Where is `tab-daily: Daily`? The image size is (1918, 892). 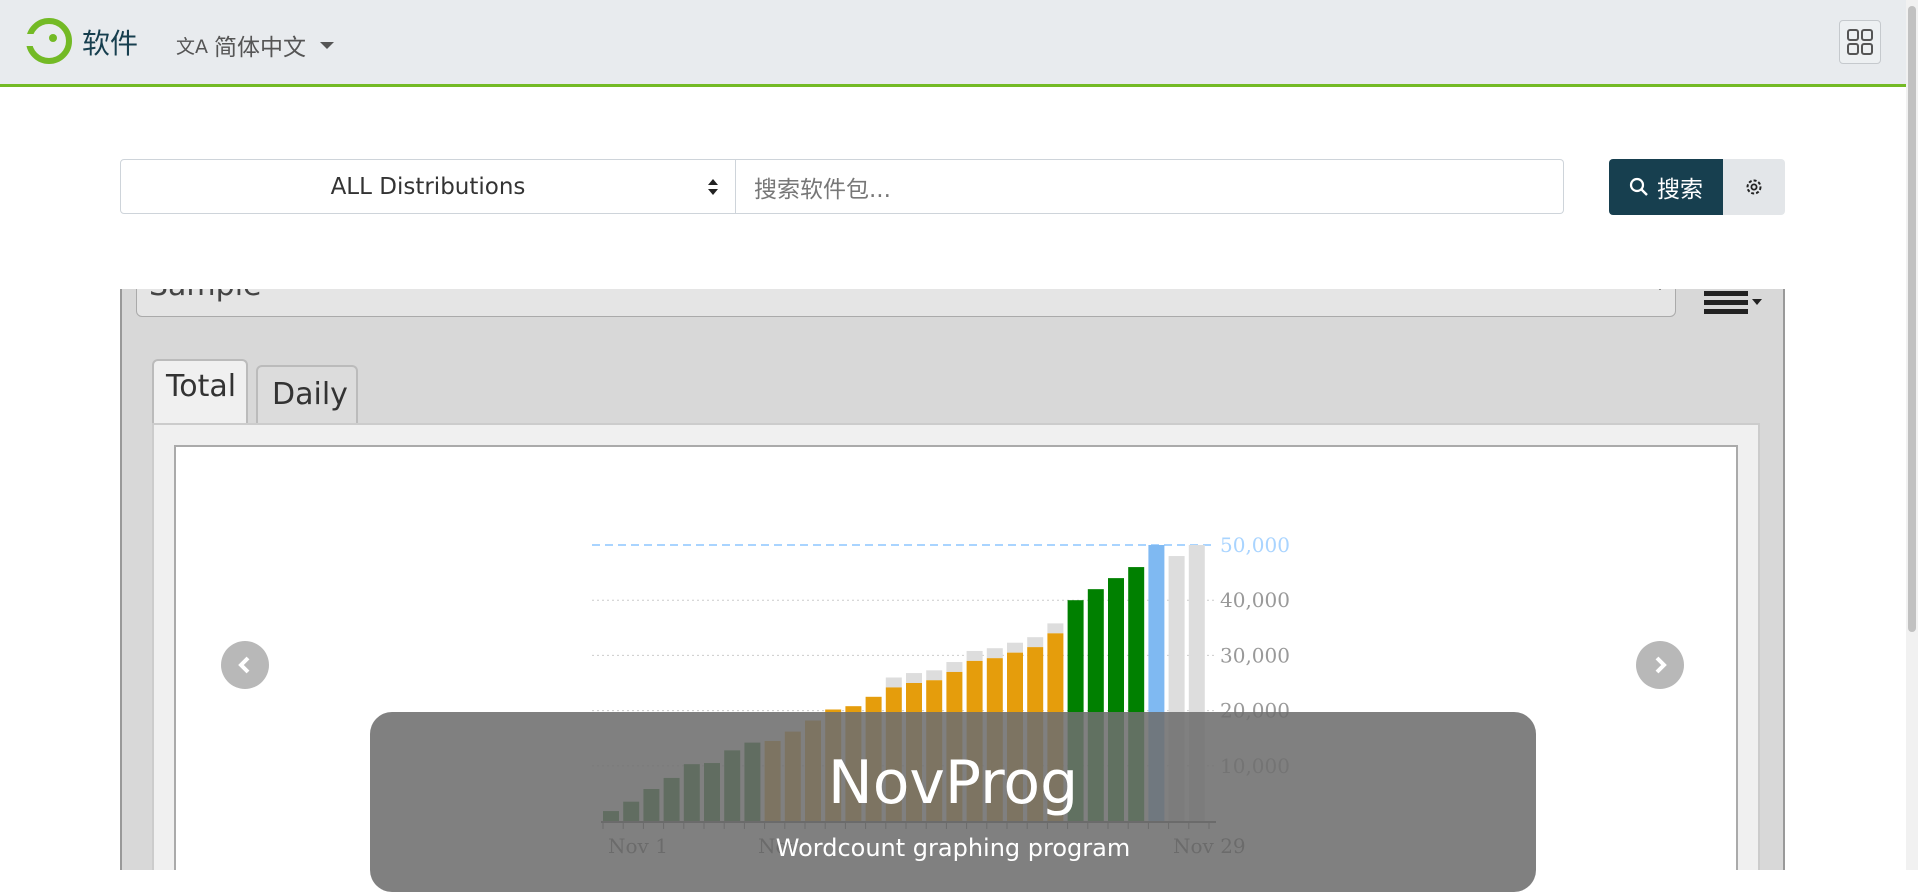
tab-daily: Daily is located at coordinates (307, 394).